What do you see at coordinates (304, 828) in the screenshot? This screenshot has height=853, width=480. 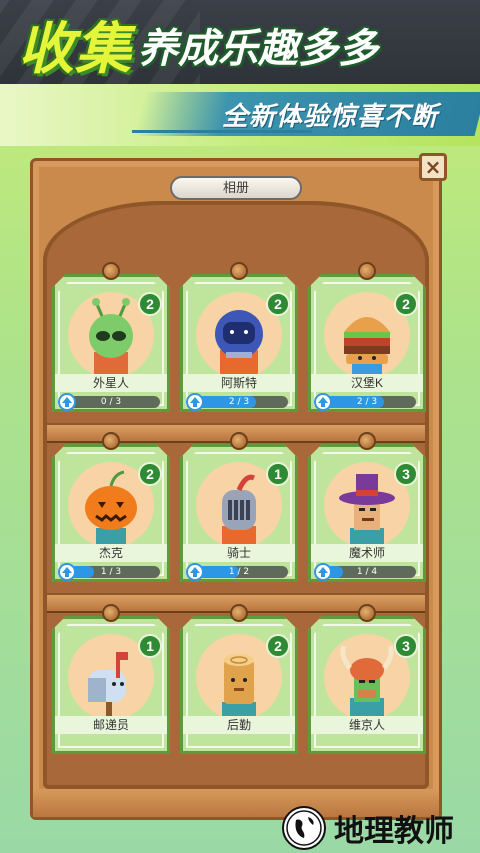 I see `globe-icon` at bounding box center [304, 828].